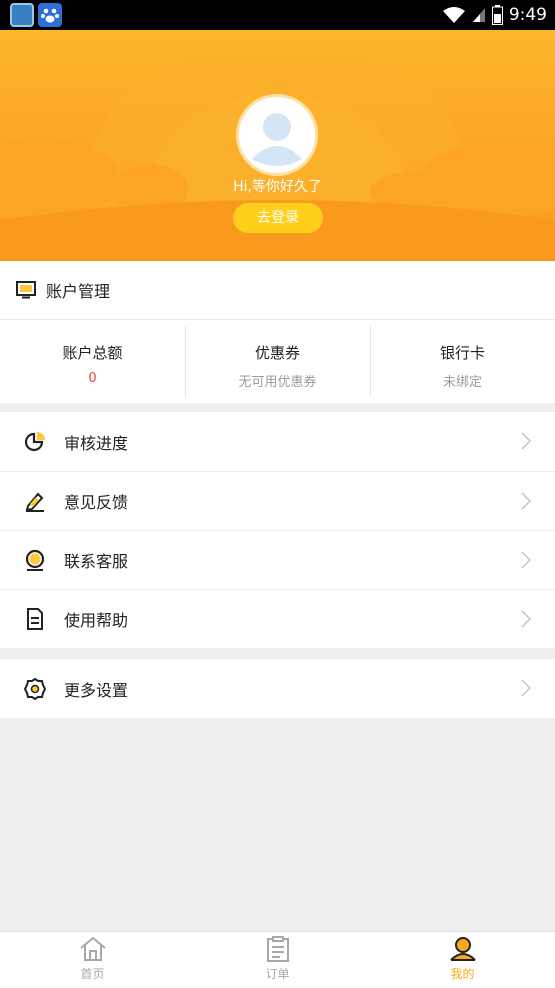 The image size is (555, 988). Describe the element at coordinates (92, 378) in the screenshot. I see `balance-value: 0` at that location.